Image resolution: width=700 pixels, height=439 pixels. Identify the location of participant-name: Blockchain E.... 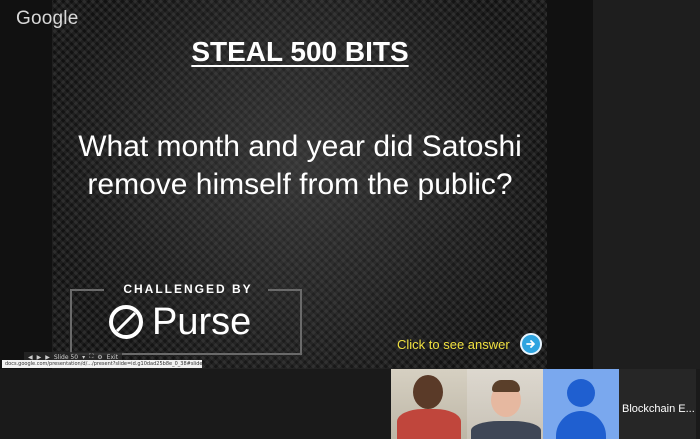
(658, 409).